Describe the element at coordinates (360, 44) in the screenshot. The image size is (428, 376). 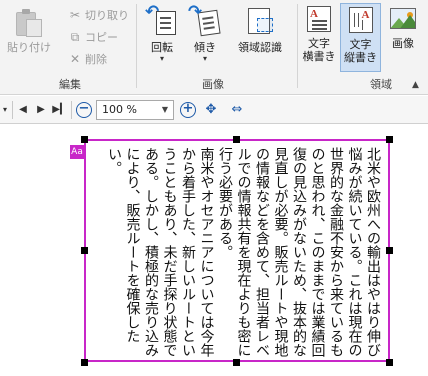
I see `text-vertical-label-1: 文字` at that location.